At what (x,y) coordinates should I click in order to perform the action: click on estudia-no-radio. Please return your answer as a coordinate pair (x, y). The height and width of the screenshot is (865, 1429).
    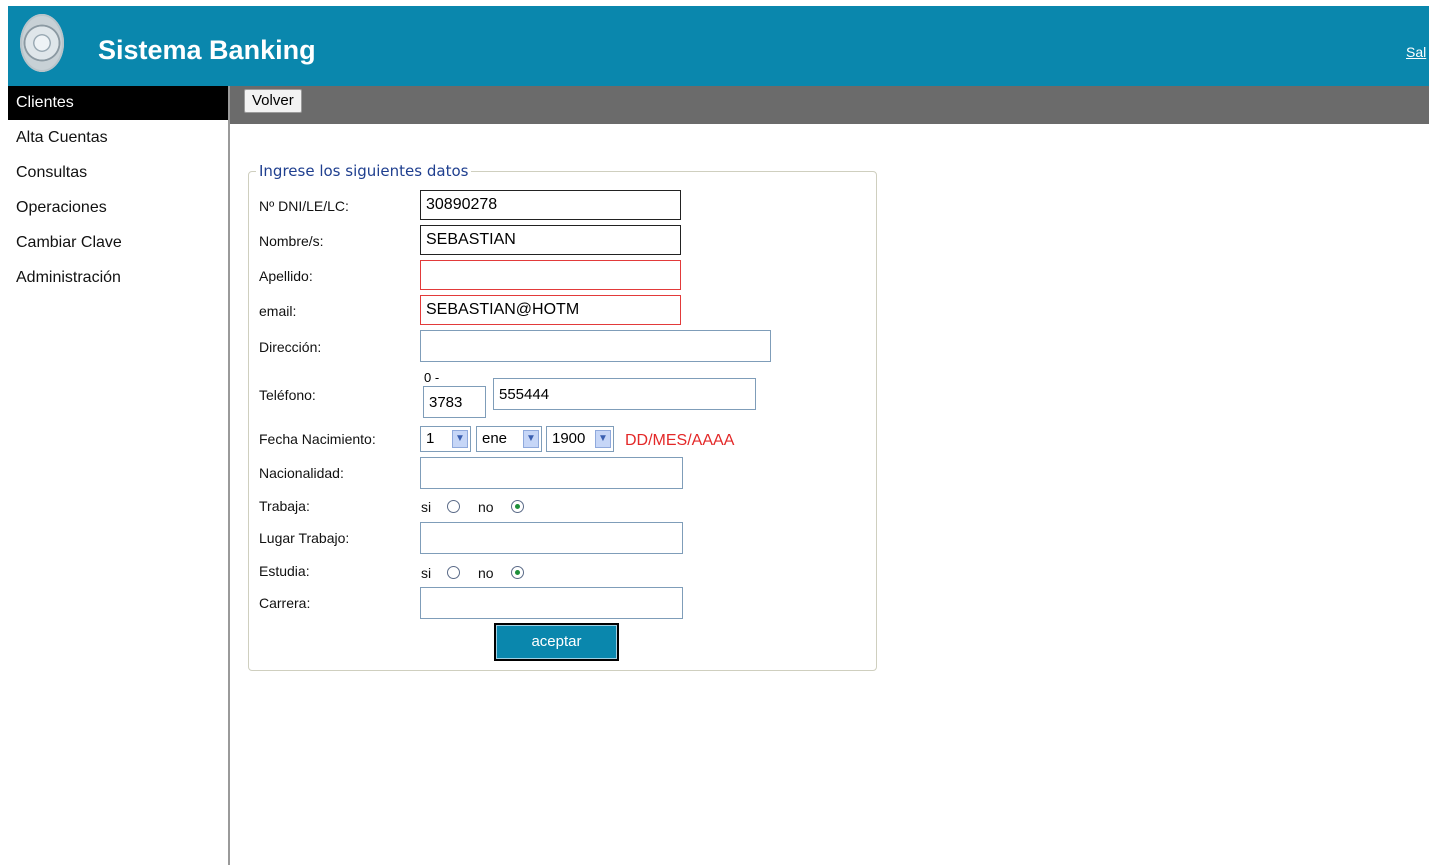
    Looking at the image, I should click on (517, 572).